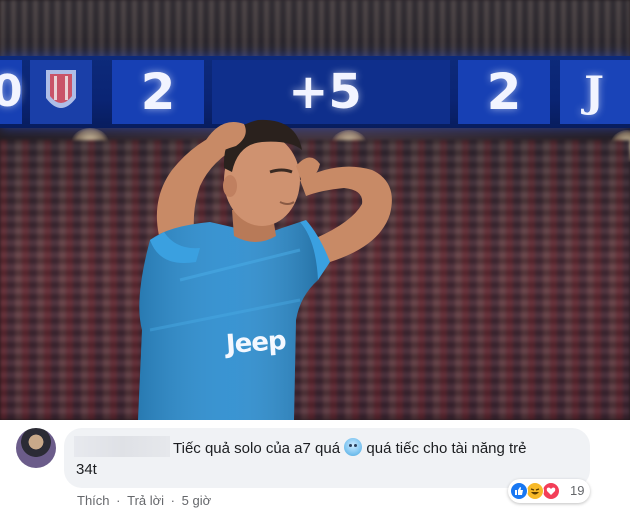  What do you see at coordinates (257, 448) in the screenshot?
I see `comment-text: Tiếc quả solo của a7 quá` at bounding box center [257, 448].